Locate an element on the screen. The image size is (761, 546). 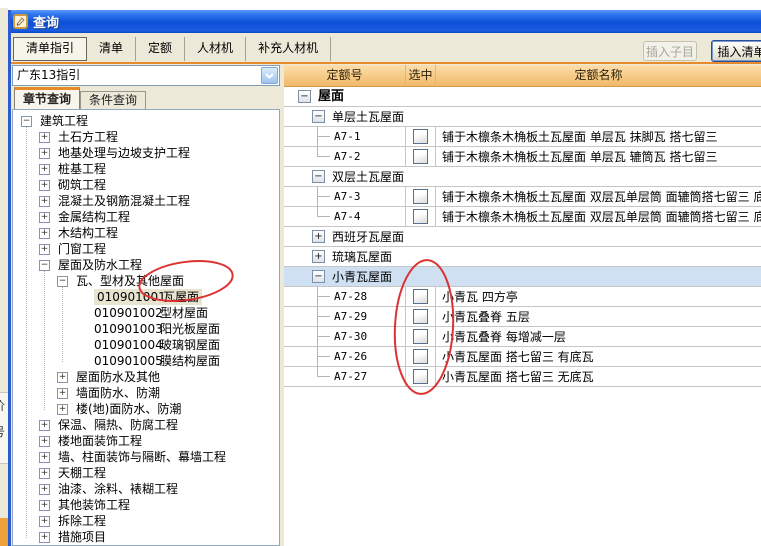
tree-node-瓦、型材及其他屋面: − 瓦、型材及其他屋面 is located at coordinates (146, 281).